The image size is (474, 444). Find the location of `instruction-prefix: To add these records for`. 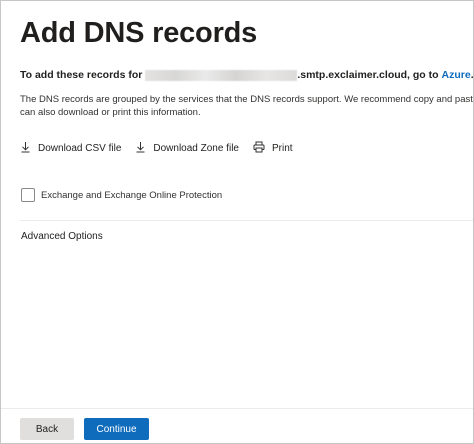

instruction-prefix: To add these records for is located at coordinates (81, 75).